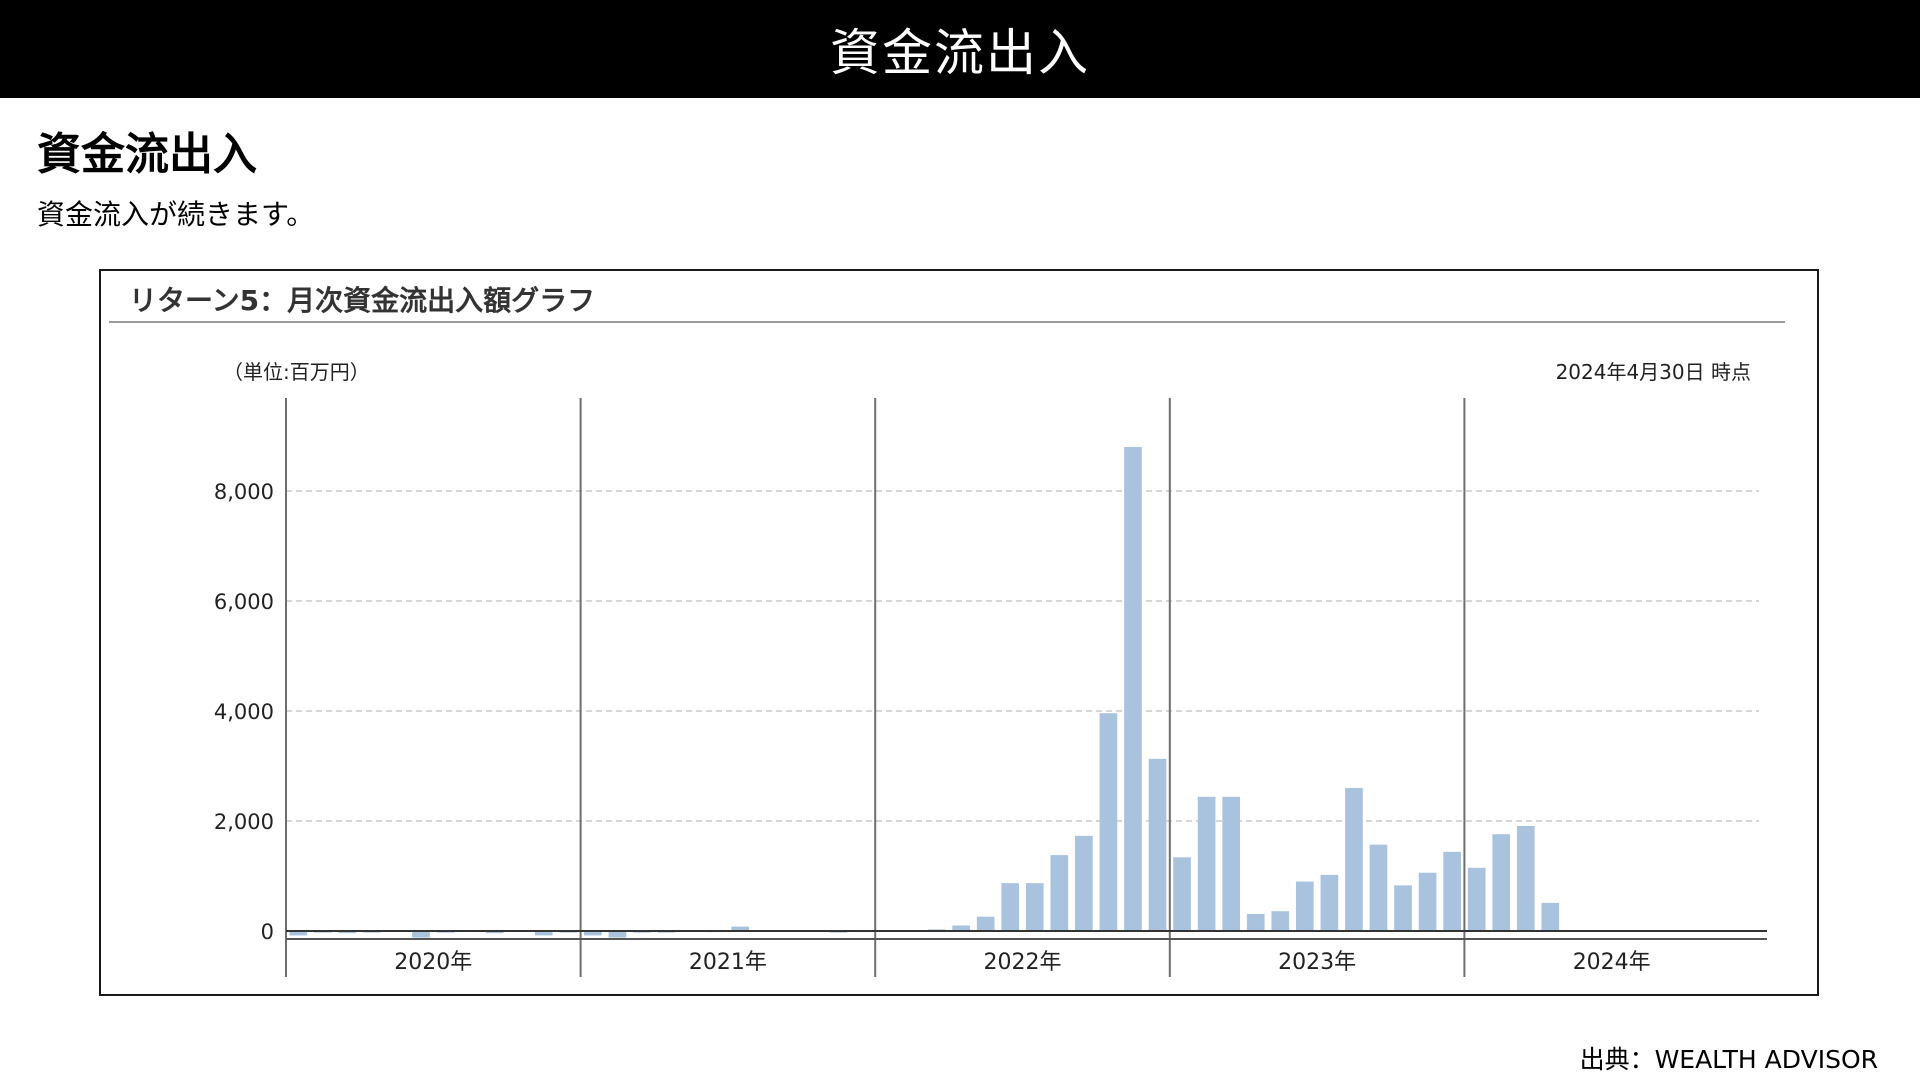  Describe the element at coordinates (1023, 962) in the screenshot. I see `year-label: 2022年` at that location.